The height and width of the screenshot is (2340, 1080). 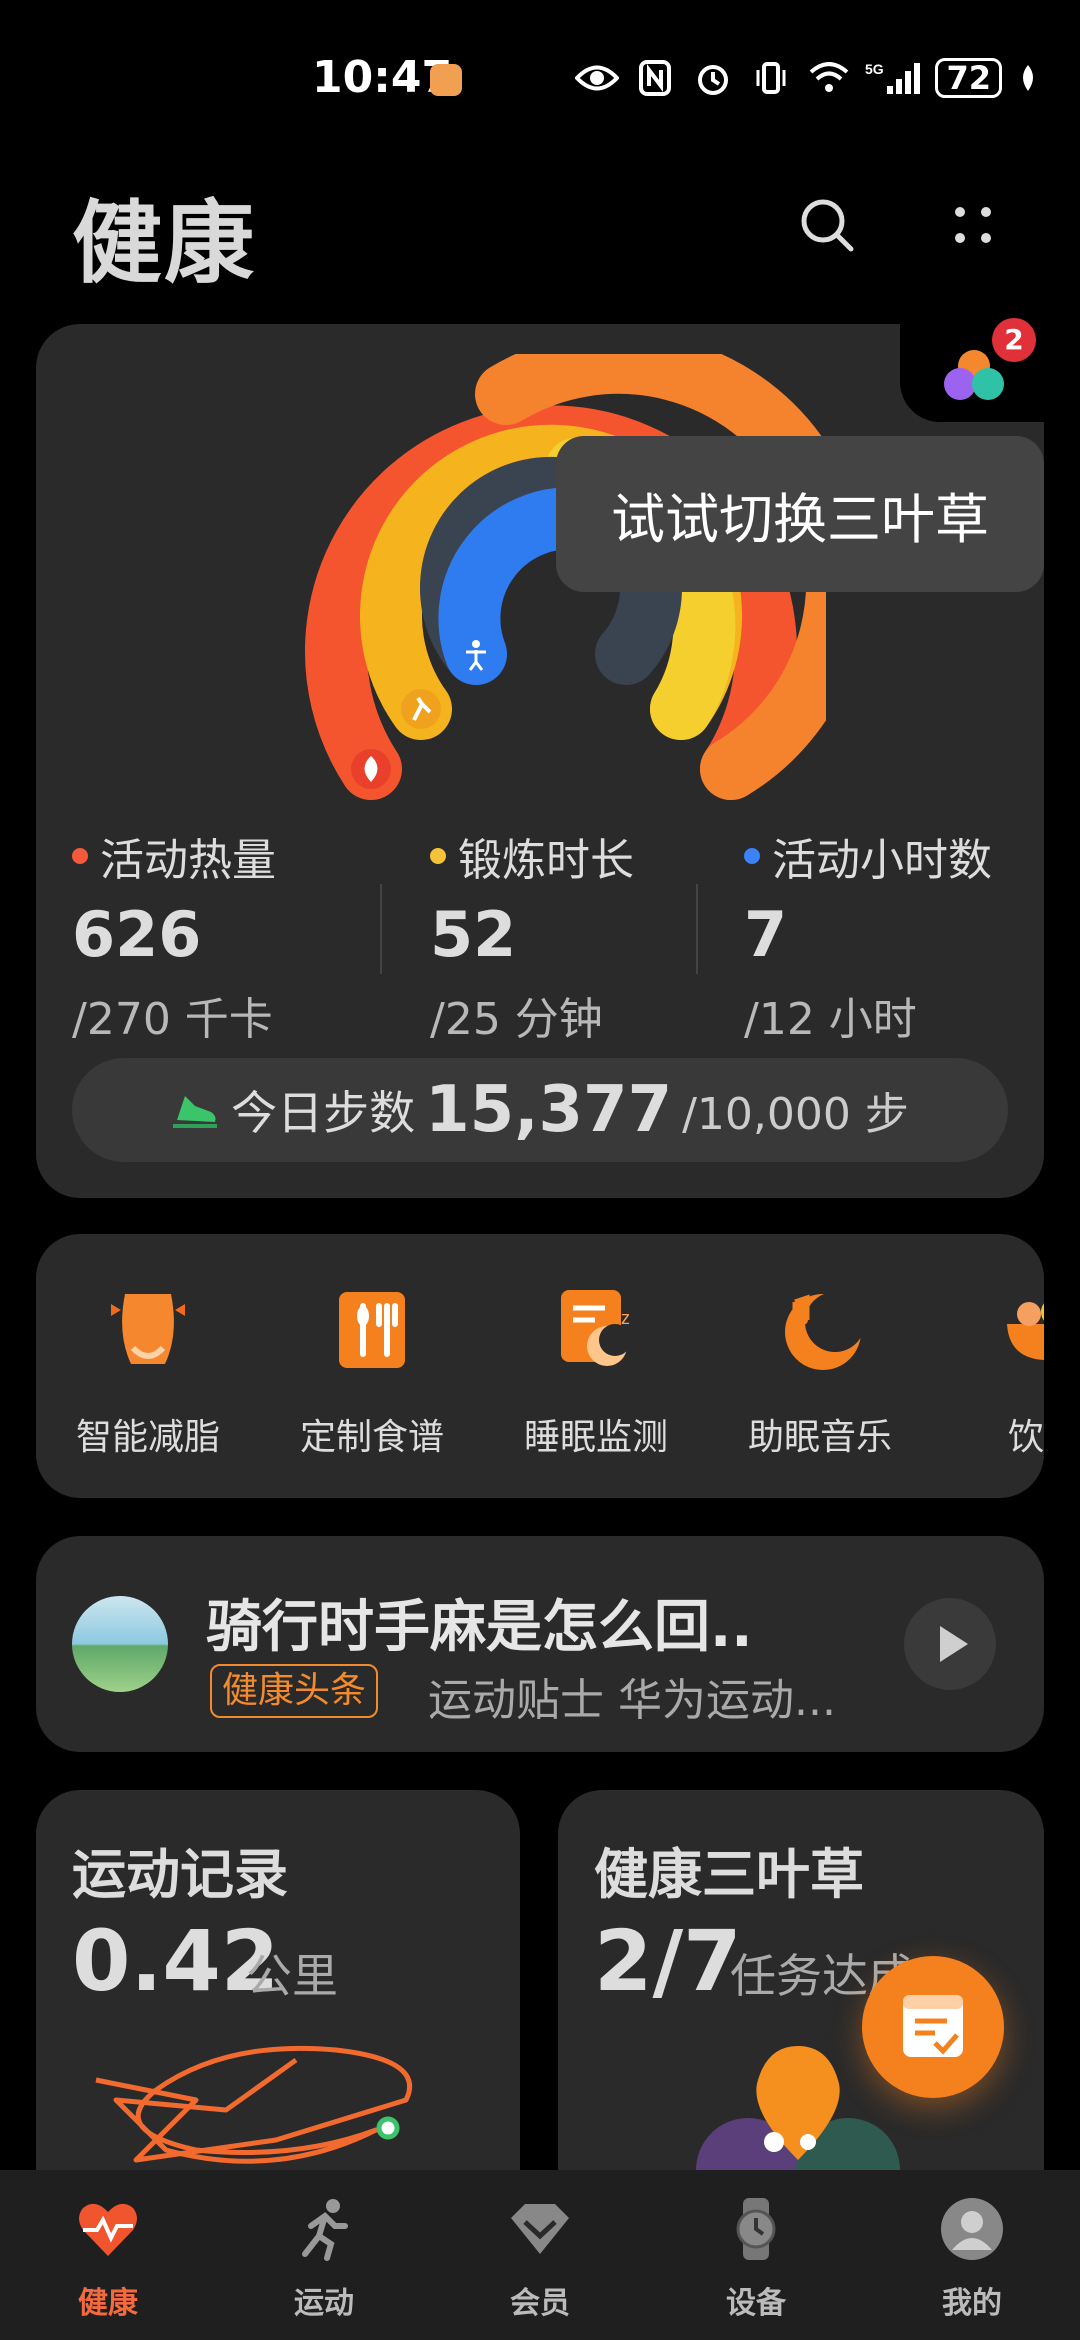 I want to click on app-notification-icon, so click(x=446, y=80).